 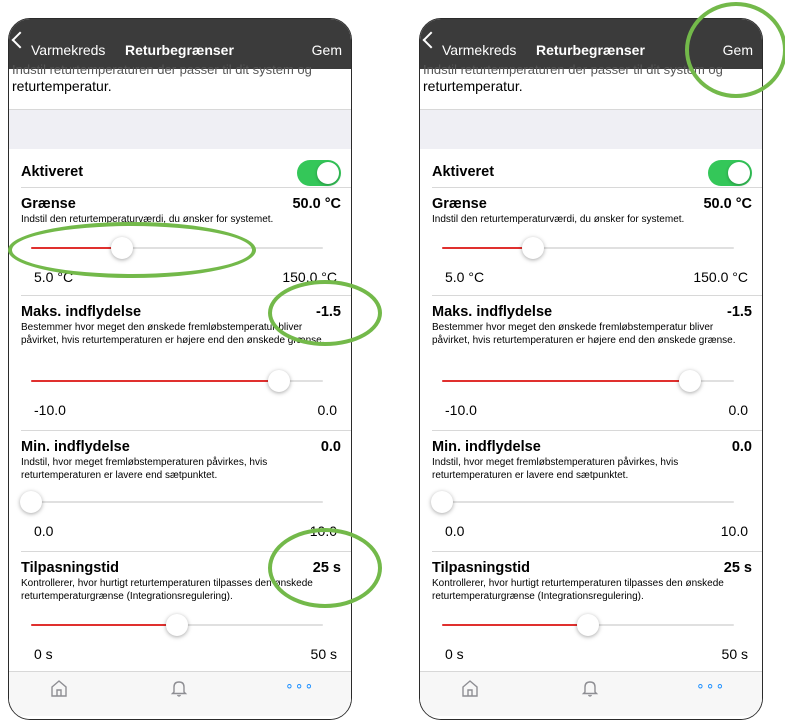 I want to click on toggle-knob, so click(x=739, y=173).